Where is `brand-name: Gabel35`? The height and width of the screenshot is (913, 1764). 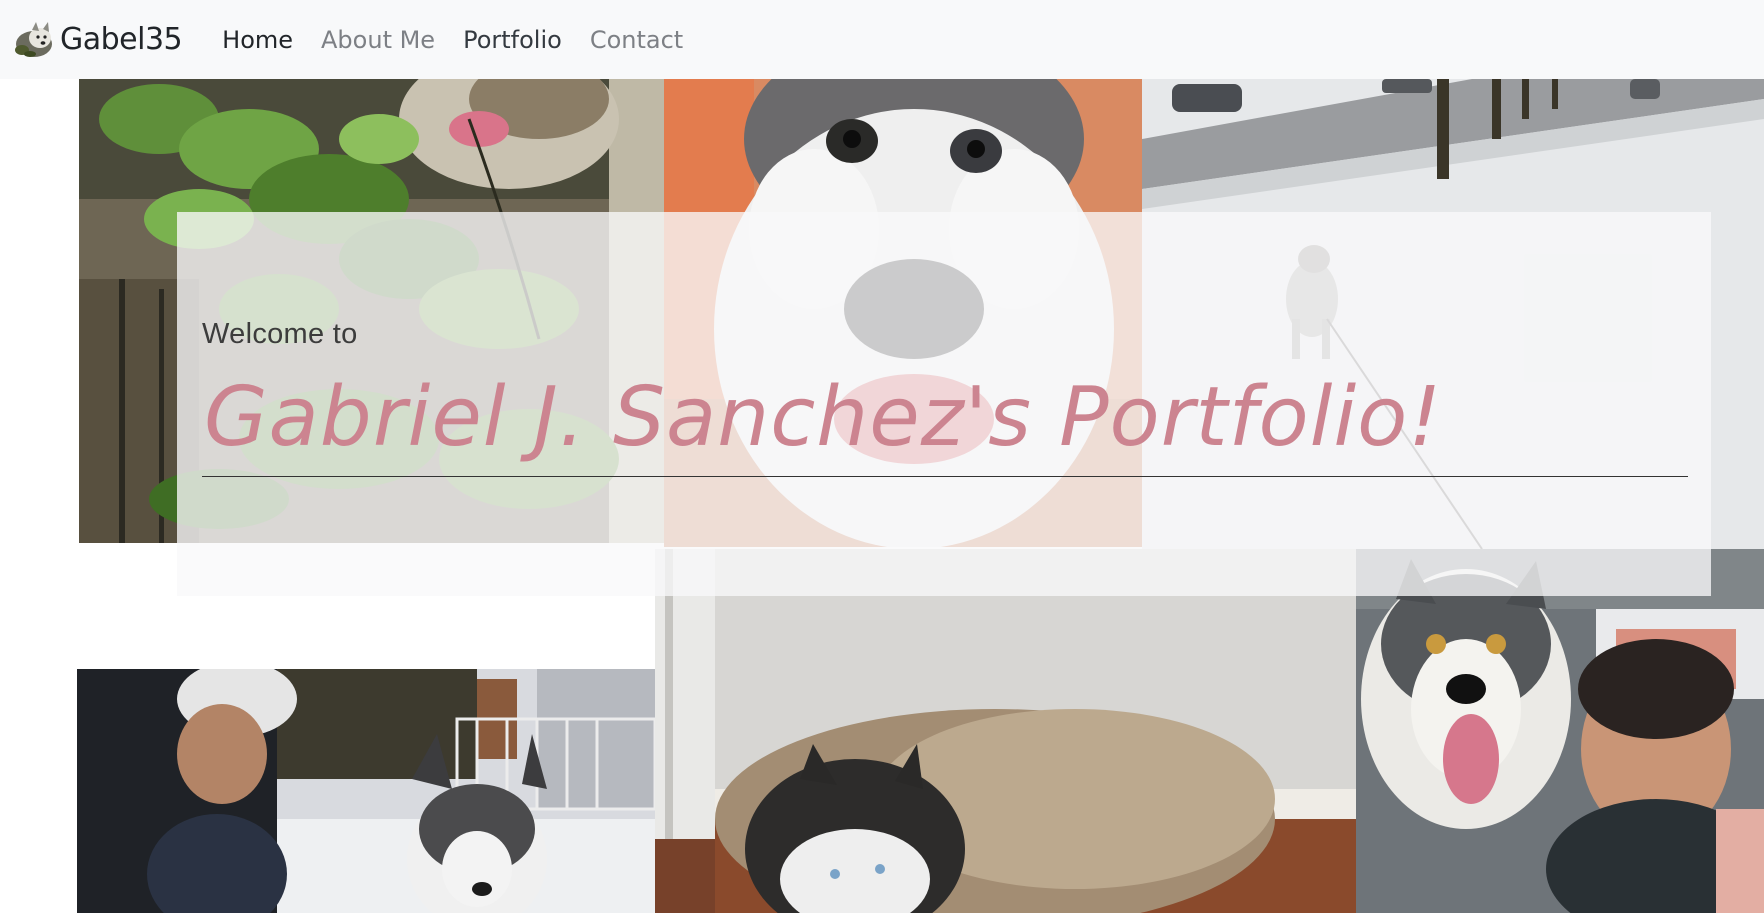
brand-name: Gabel35 is located at coordinates (121, 39).